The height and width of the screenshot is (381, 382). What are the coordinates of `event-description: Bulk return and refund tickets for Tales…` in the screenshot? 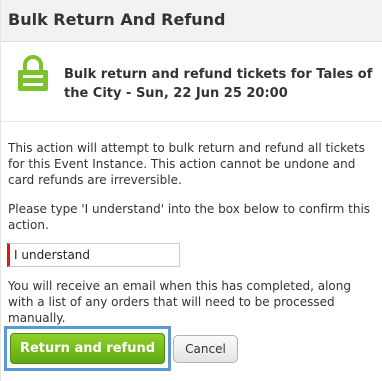 It's located at (218, 84).